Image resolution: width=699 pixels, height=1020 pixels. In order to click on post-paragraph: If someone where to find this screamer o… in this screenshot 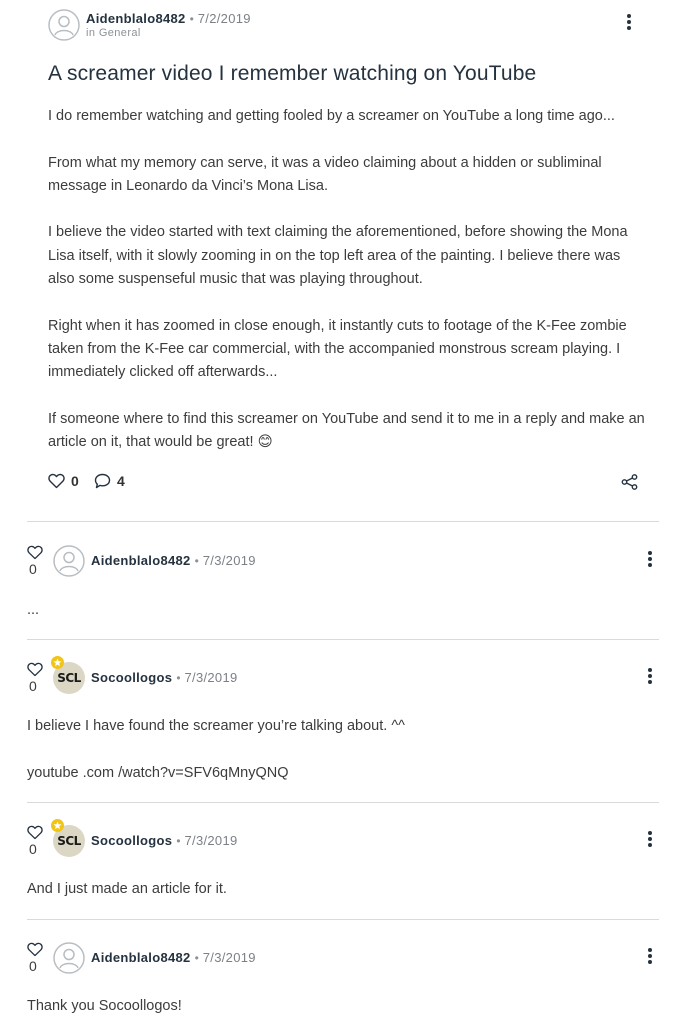, I will do `click(346, 430)`.